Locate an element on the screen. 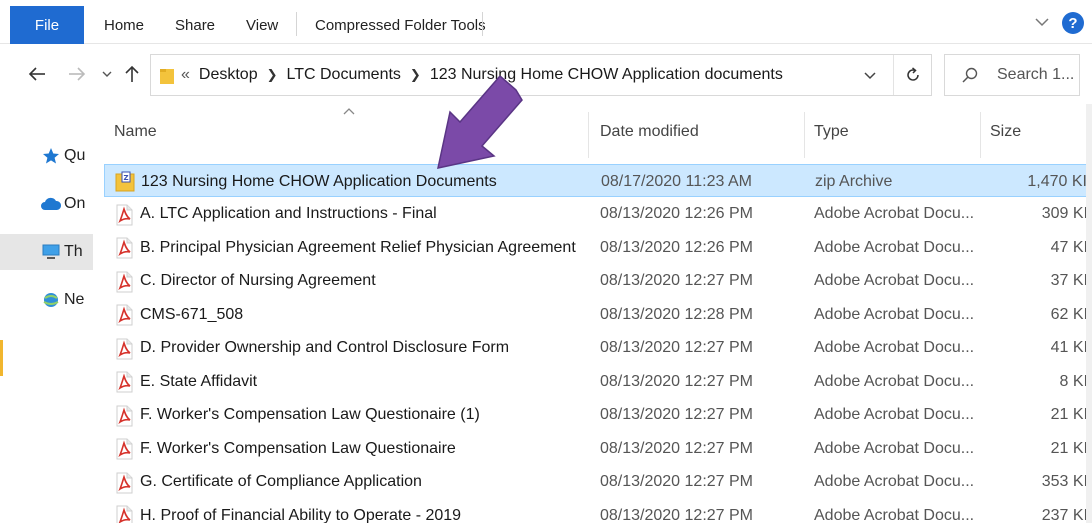  nav-item-label: Th is located at coordinates (73, 251).